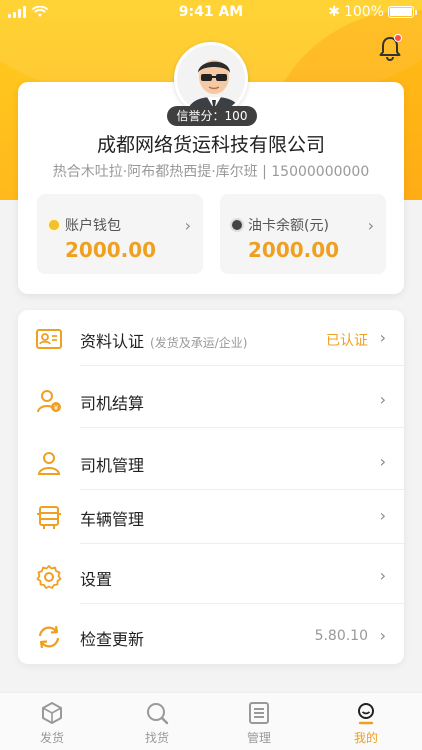  What do you see at coordinates (49, 463) in the screenshot?
I see `driver-manage-icon` at bounding box center [49, 463].